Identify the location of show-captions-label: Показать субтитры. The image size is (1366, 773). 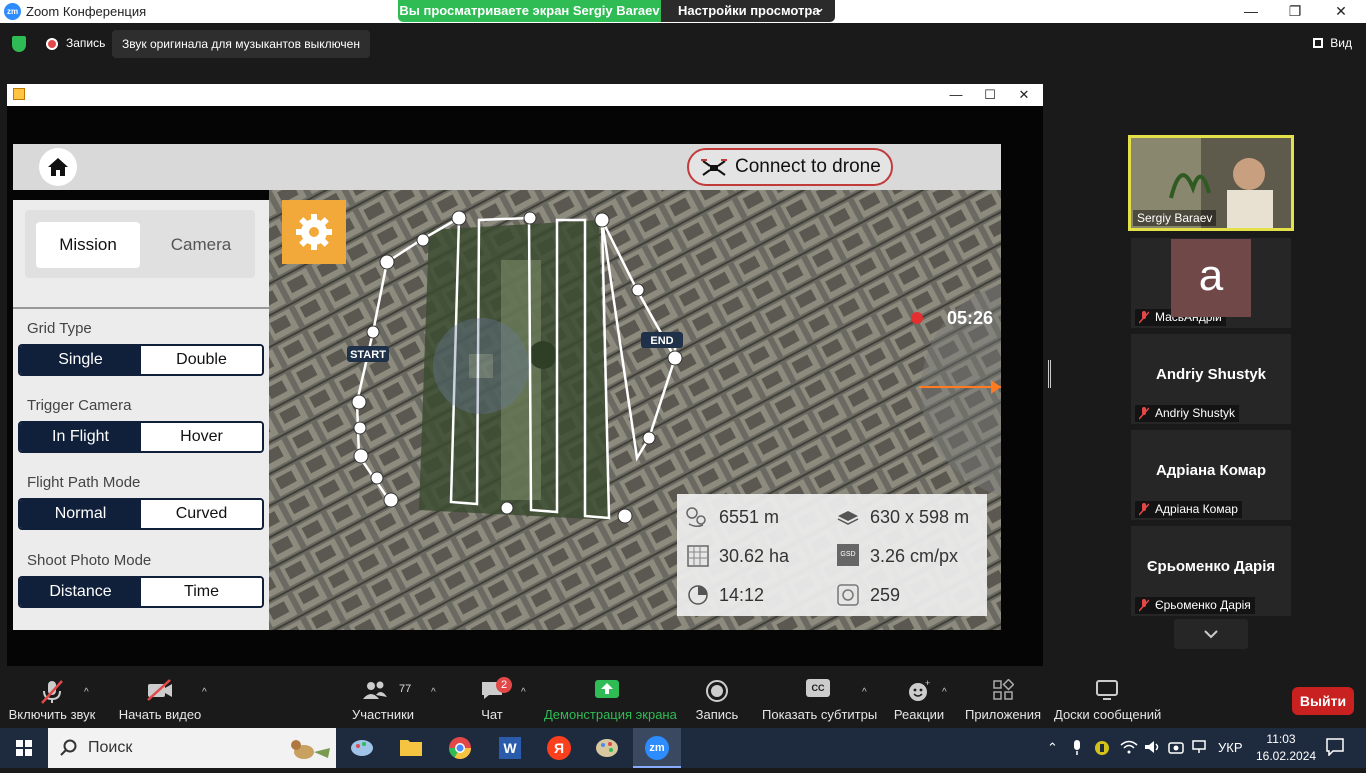
(820, 714).